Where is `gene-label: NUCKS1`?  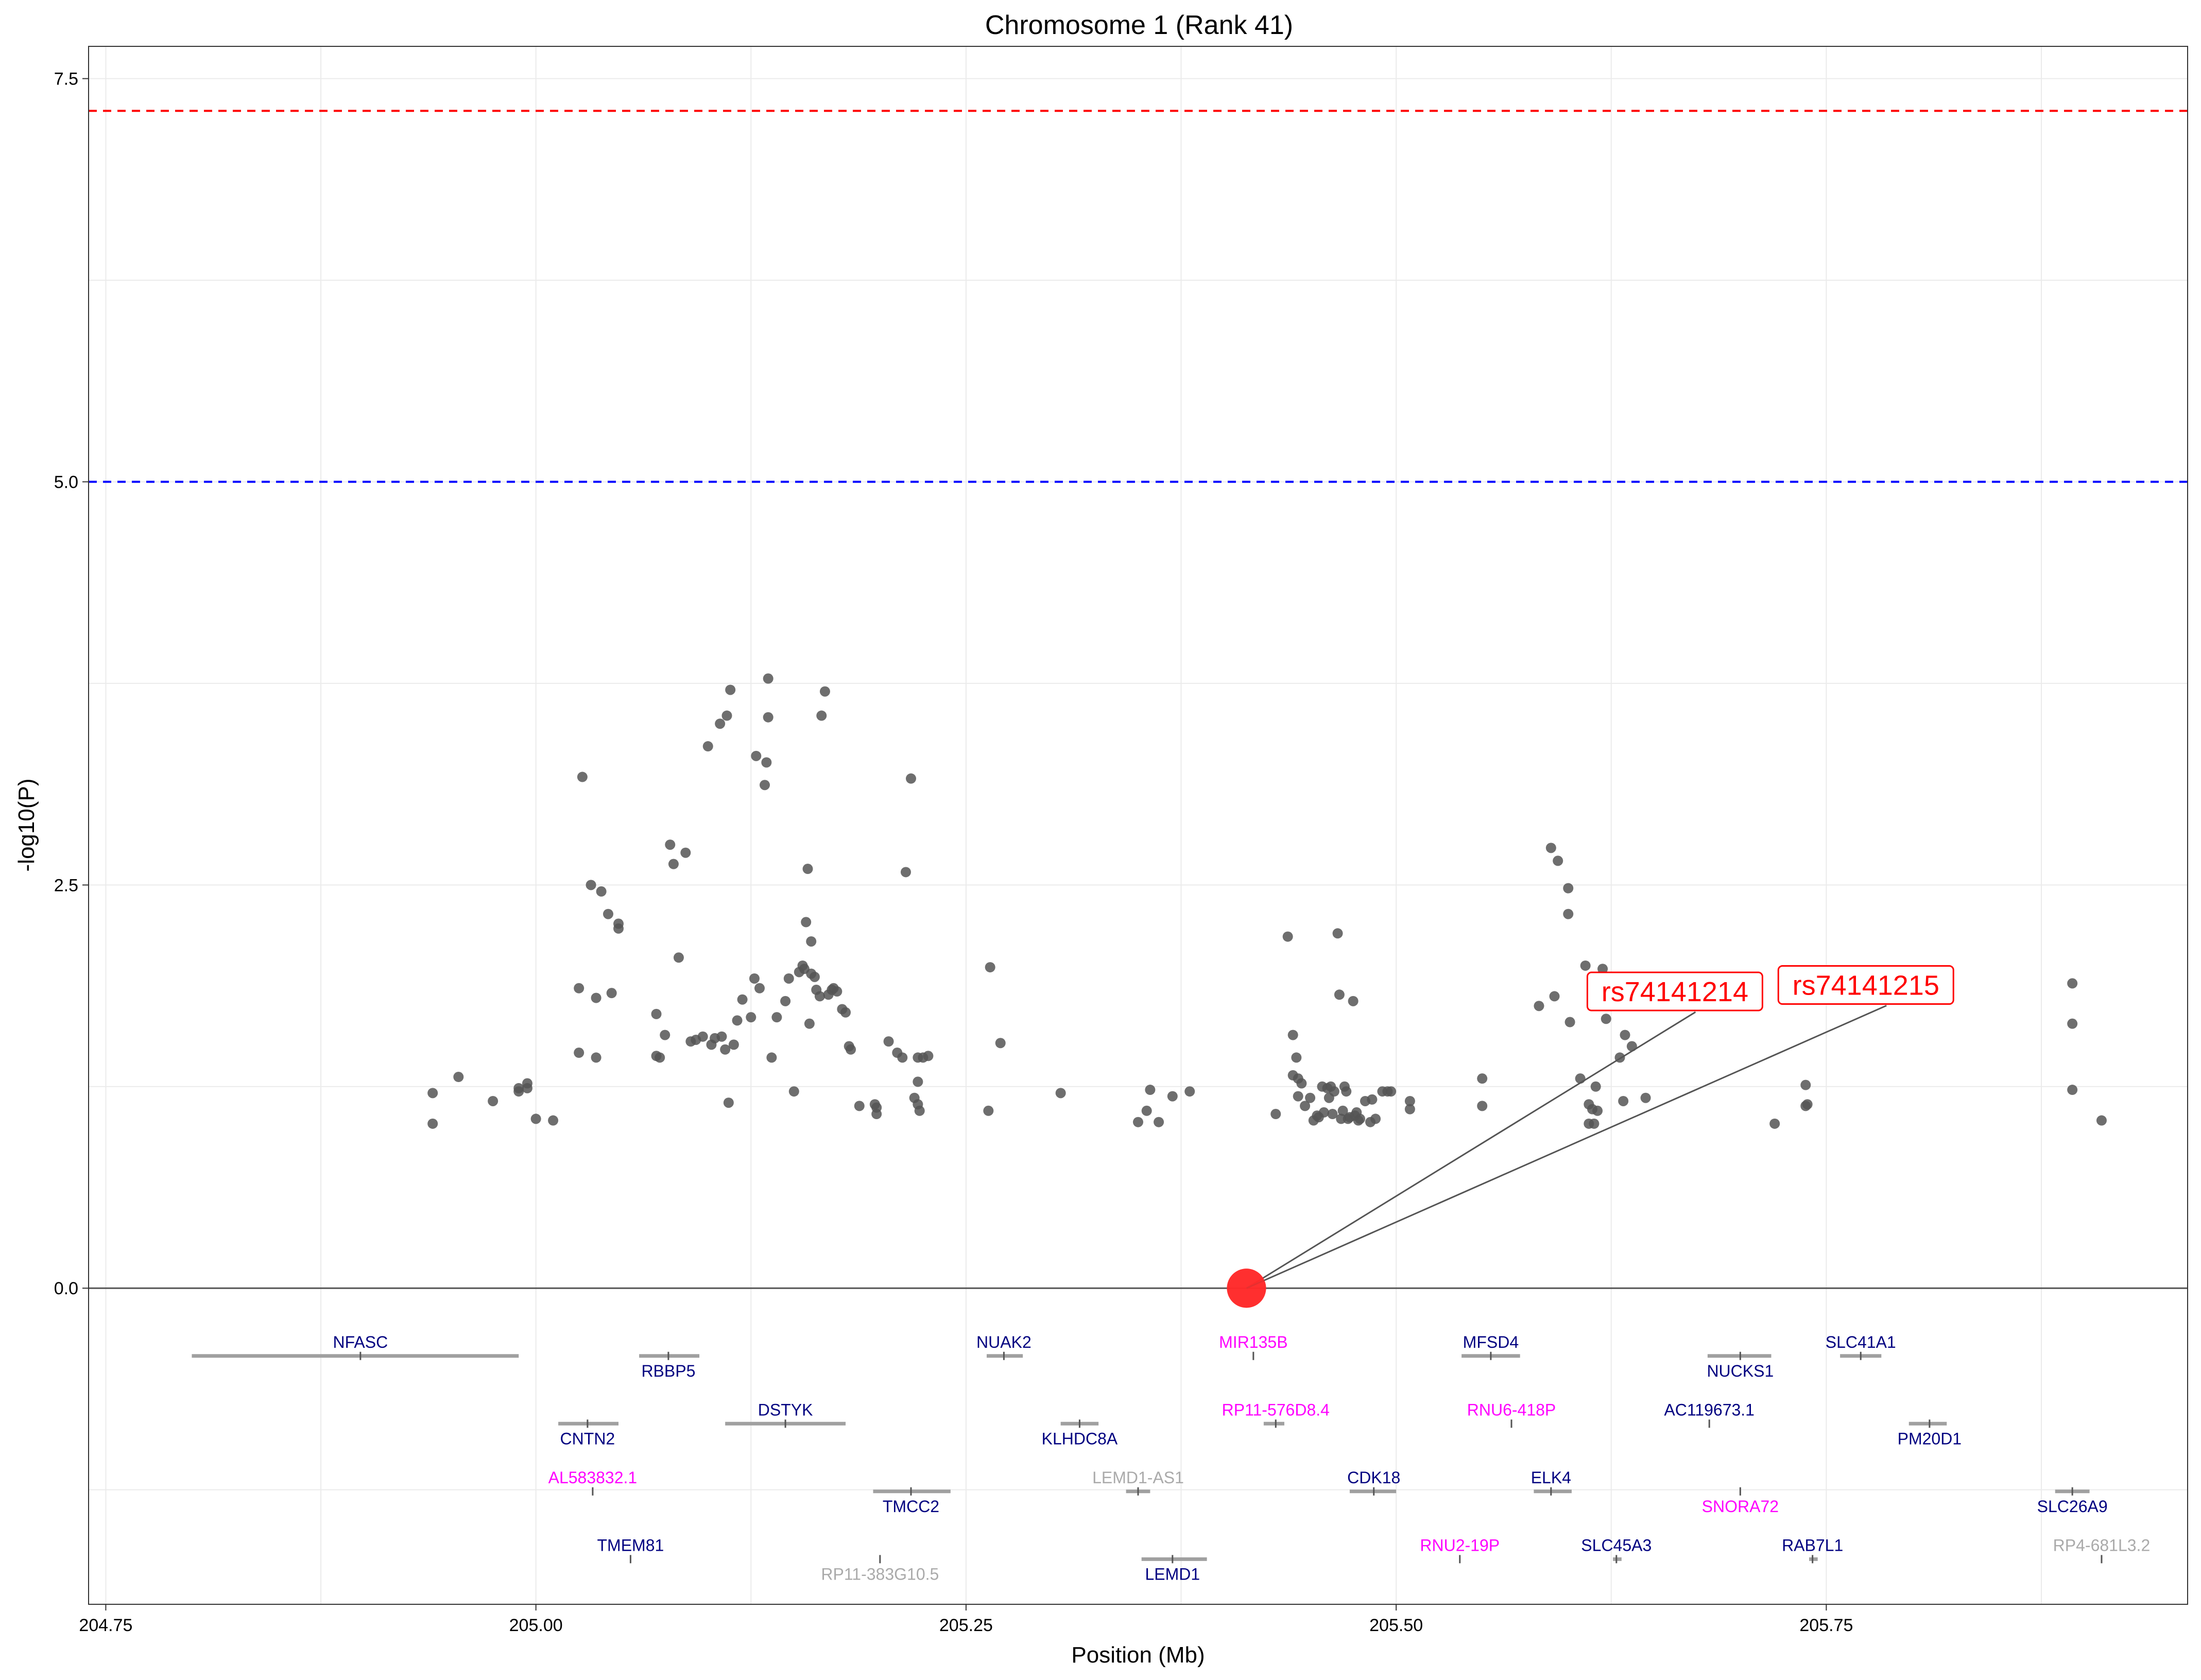 gene-label: NUCKS1 is located at coordinates (1740, 1371).